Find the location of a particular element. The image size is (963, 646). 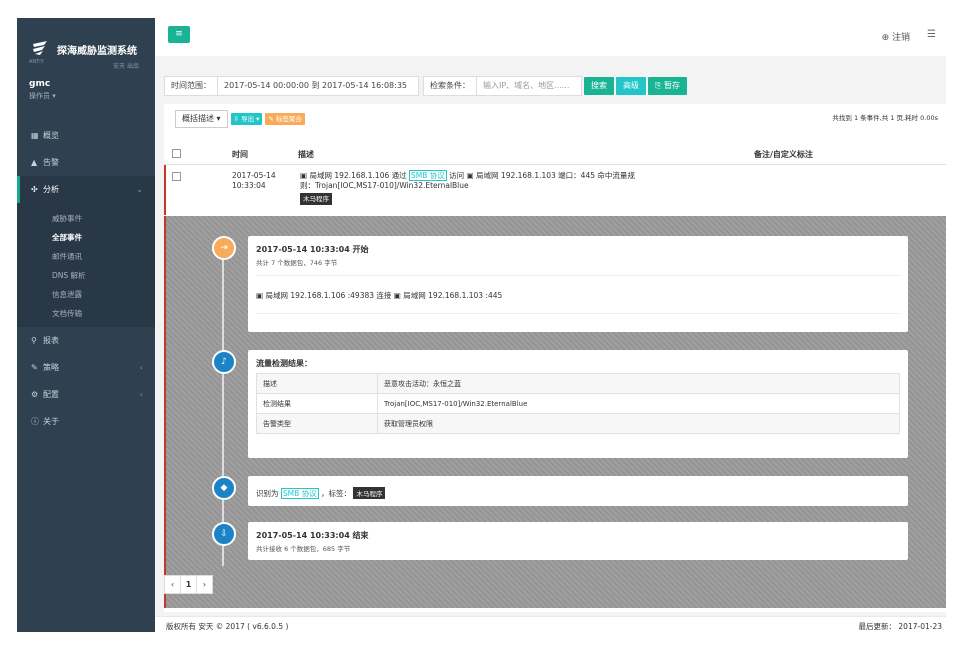

topbar: ≡ ⊕ 注销 ☰ is located at coordinates (550, 37).